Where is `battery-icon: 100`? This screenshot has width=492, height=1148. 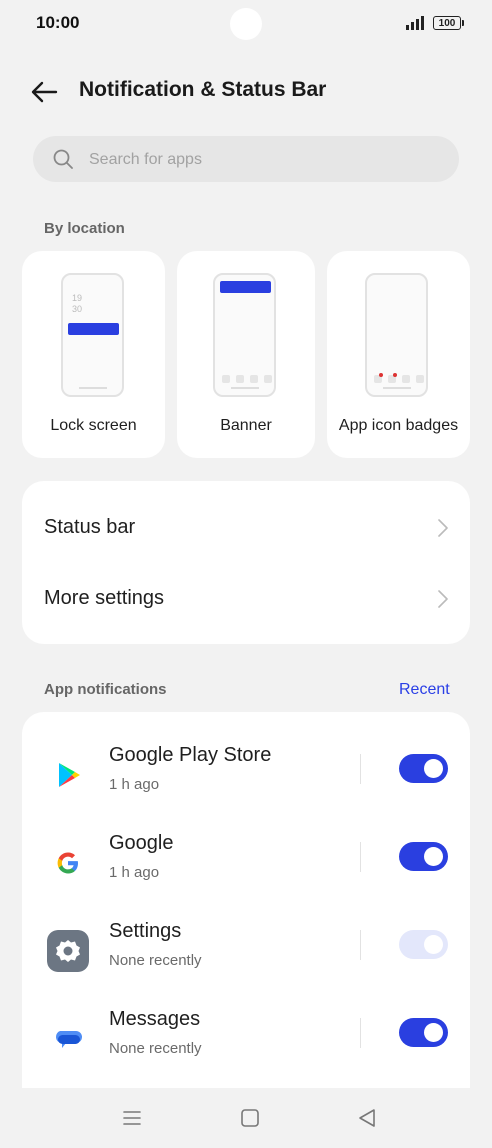 battery-icon: 100 is located at coordinates (447, 23).